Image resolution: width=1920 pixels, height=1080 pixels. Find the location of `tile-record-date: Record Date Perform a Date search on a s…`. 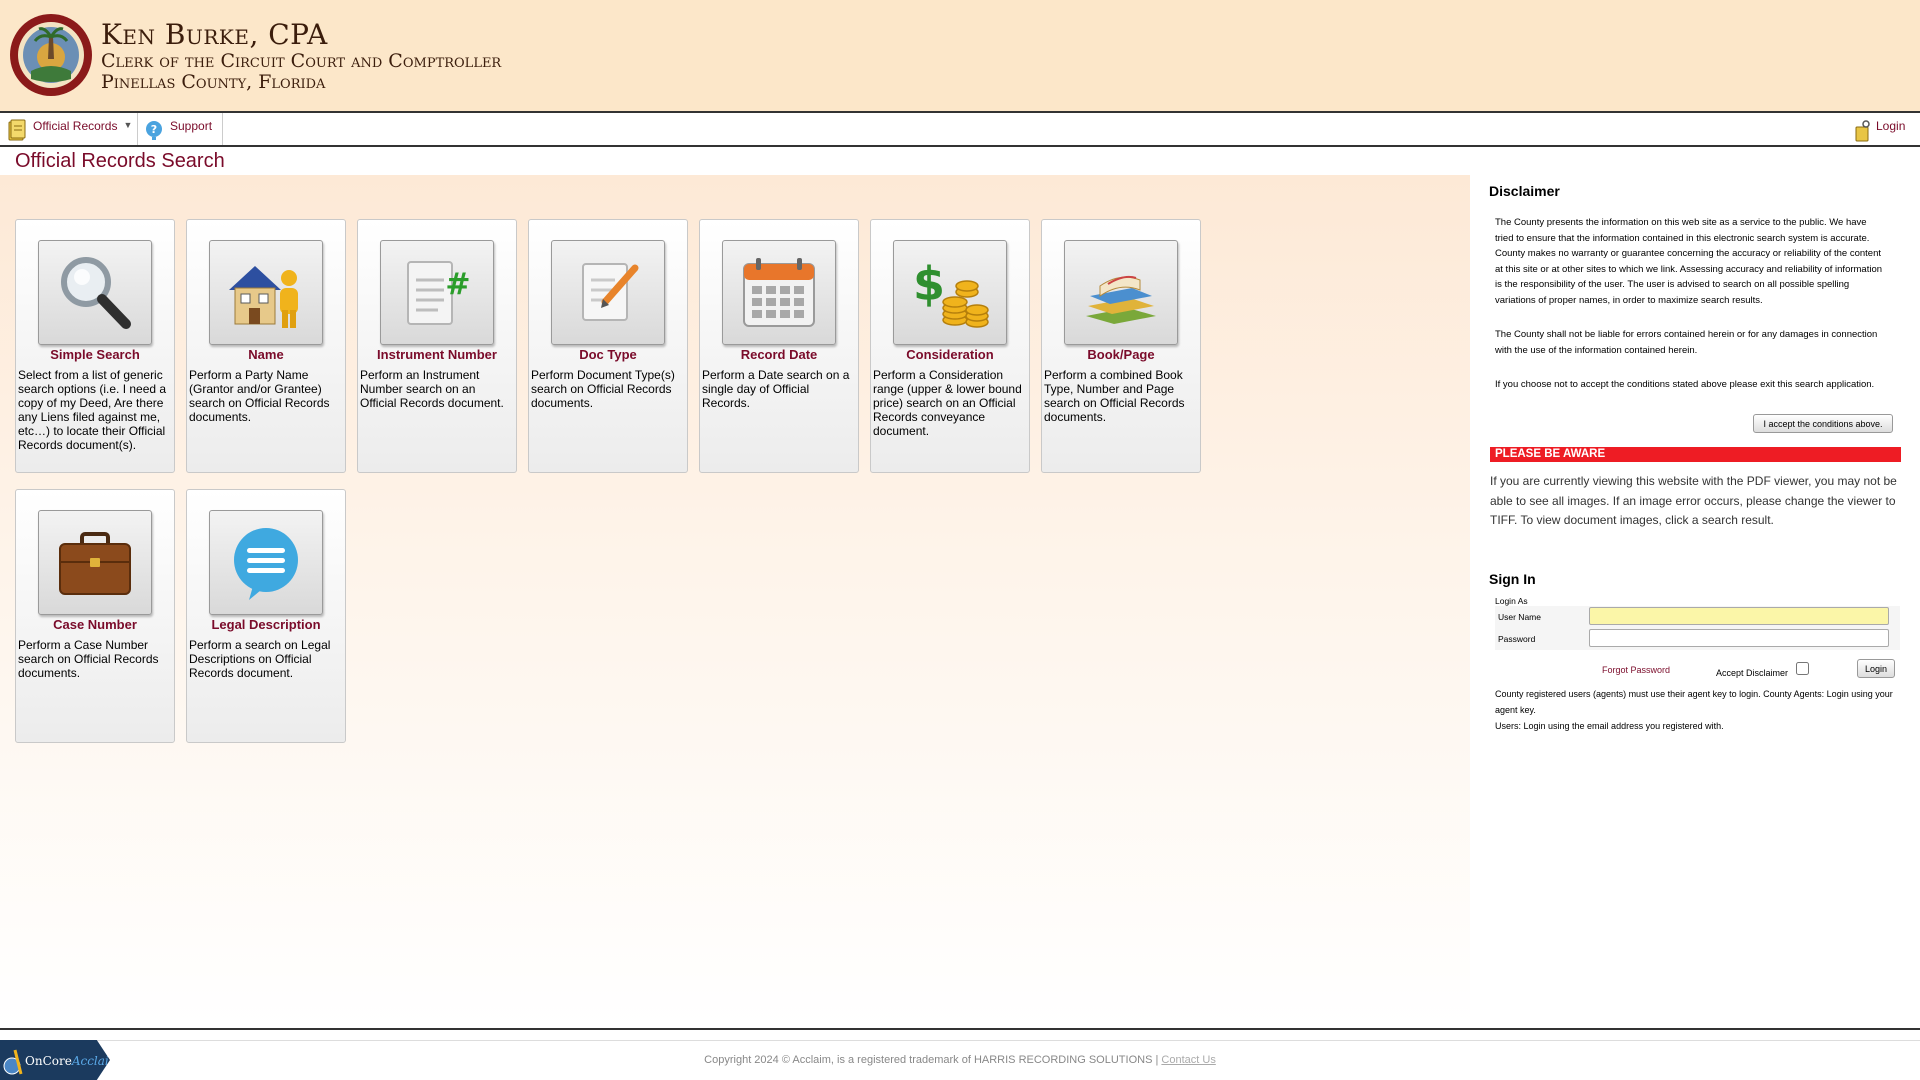

tile-record-date: Record Date Perform a Date search on a s… is located at coordinates (779, 346).